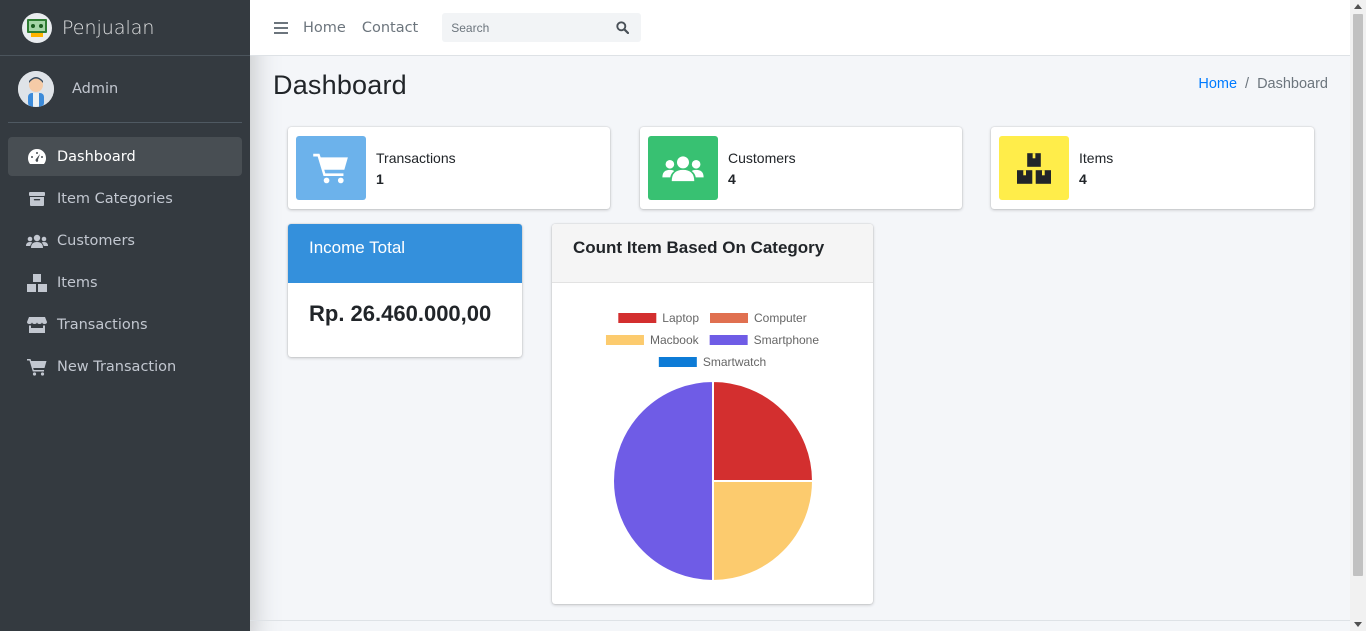 This screenshot has width=1366, height=631. I want to click on navbar-link-home: Home, so click(324, 28).